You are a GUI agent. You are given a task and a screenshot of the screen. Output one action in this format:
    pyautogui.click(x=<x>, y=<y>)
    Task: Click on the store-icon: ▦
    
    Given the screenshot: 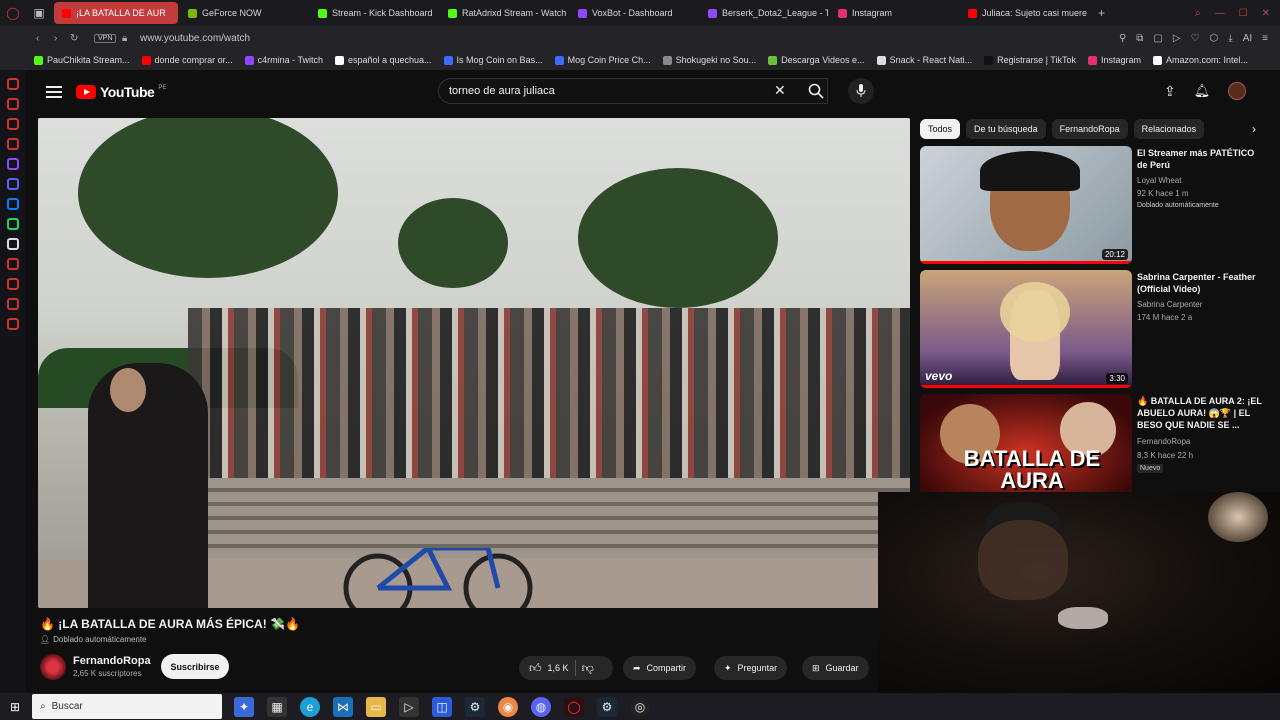 What is the action you would take?
    pyautogui.click(x=277, y=706)
    